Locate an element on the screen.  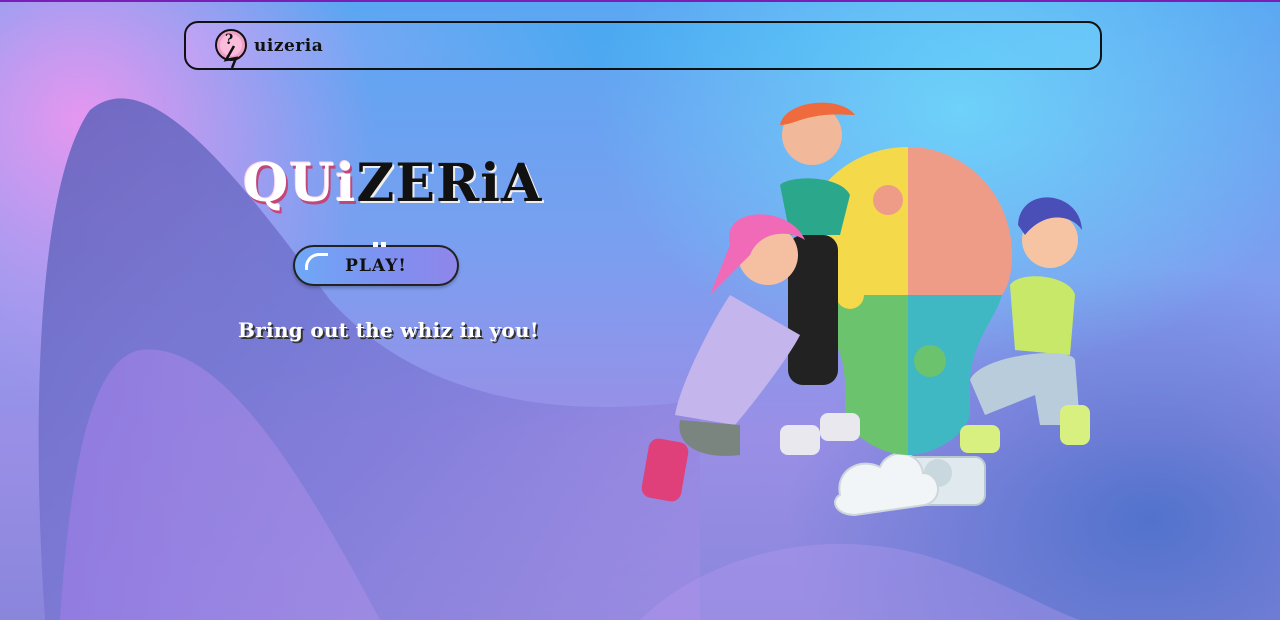
play-button-label: PLAY! is located at coordinates (376, 265).